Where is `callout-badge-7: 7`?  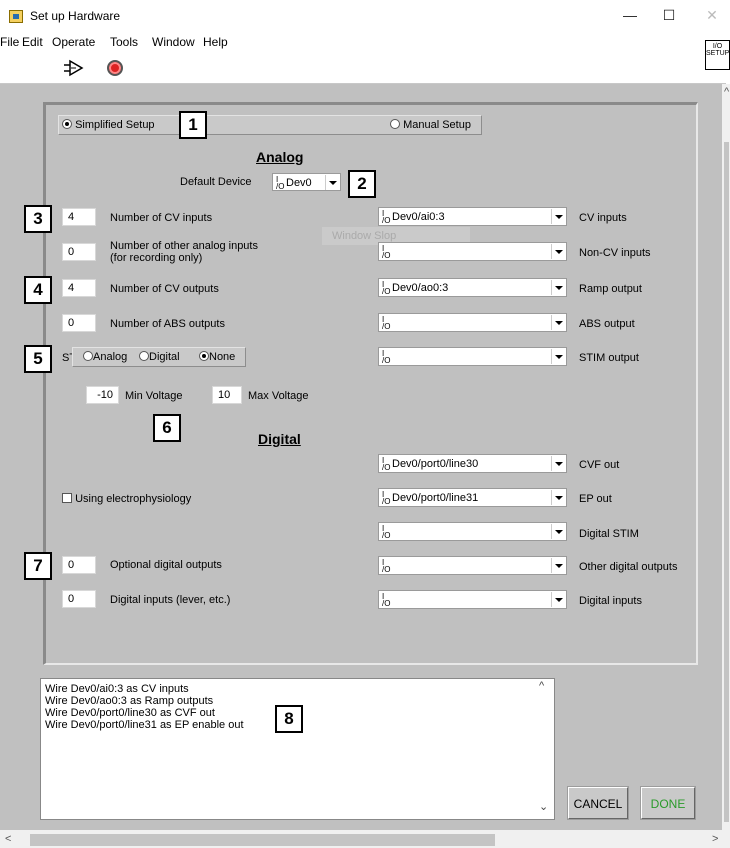 callout-badge-7: 7 is located at coordinates (38, 566).